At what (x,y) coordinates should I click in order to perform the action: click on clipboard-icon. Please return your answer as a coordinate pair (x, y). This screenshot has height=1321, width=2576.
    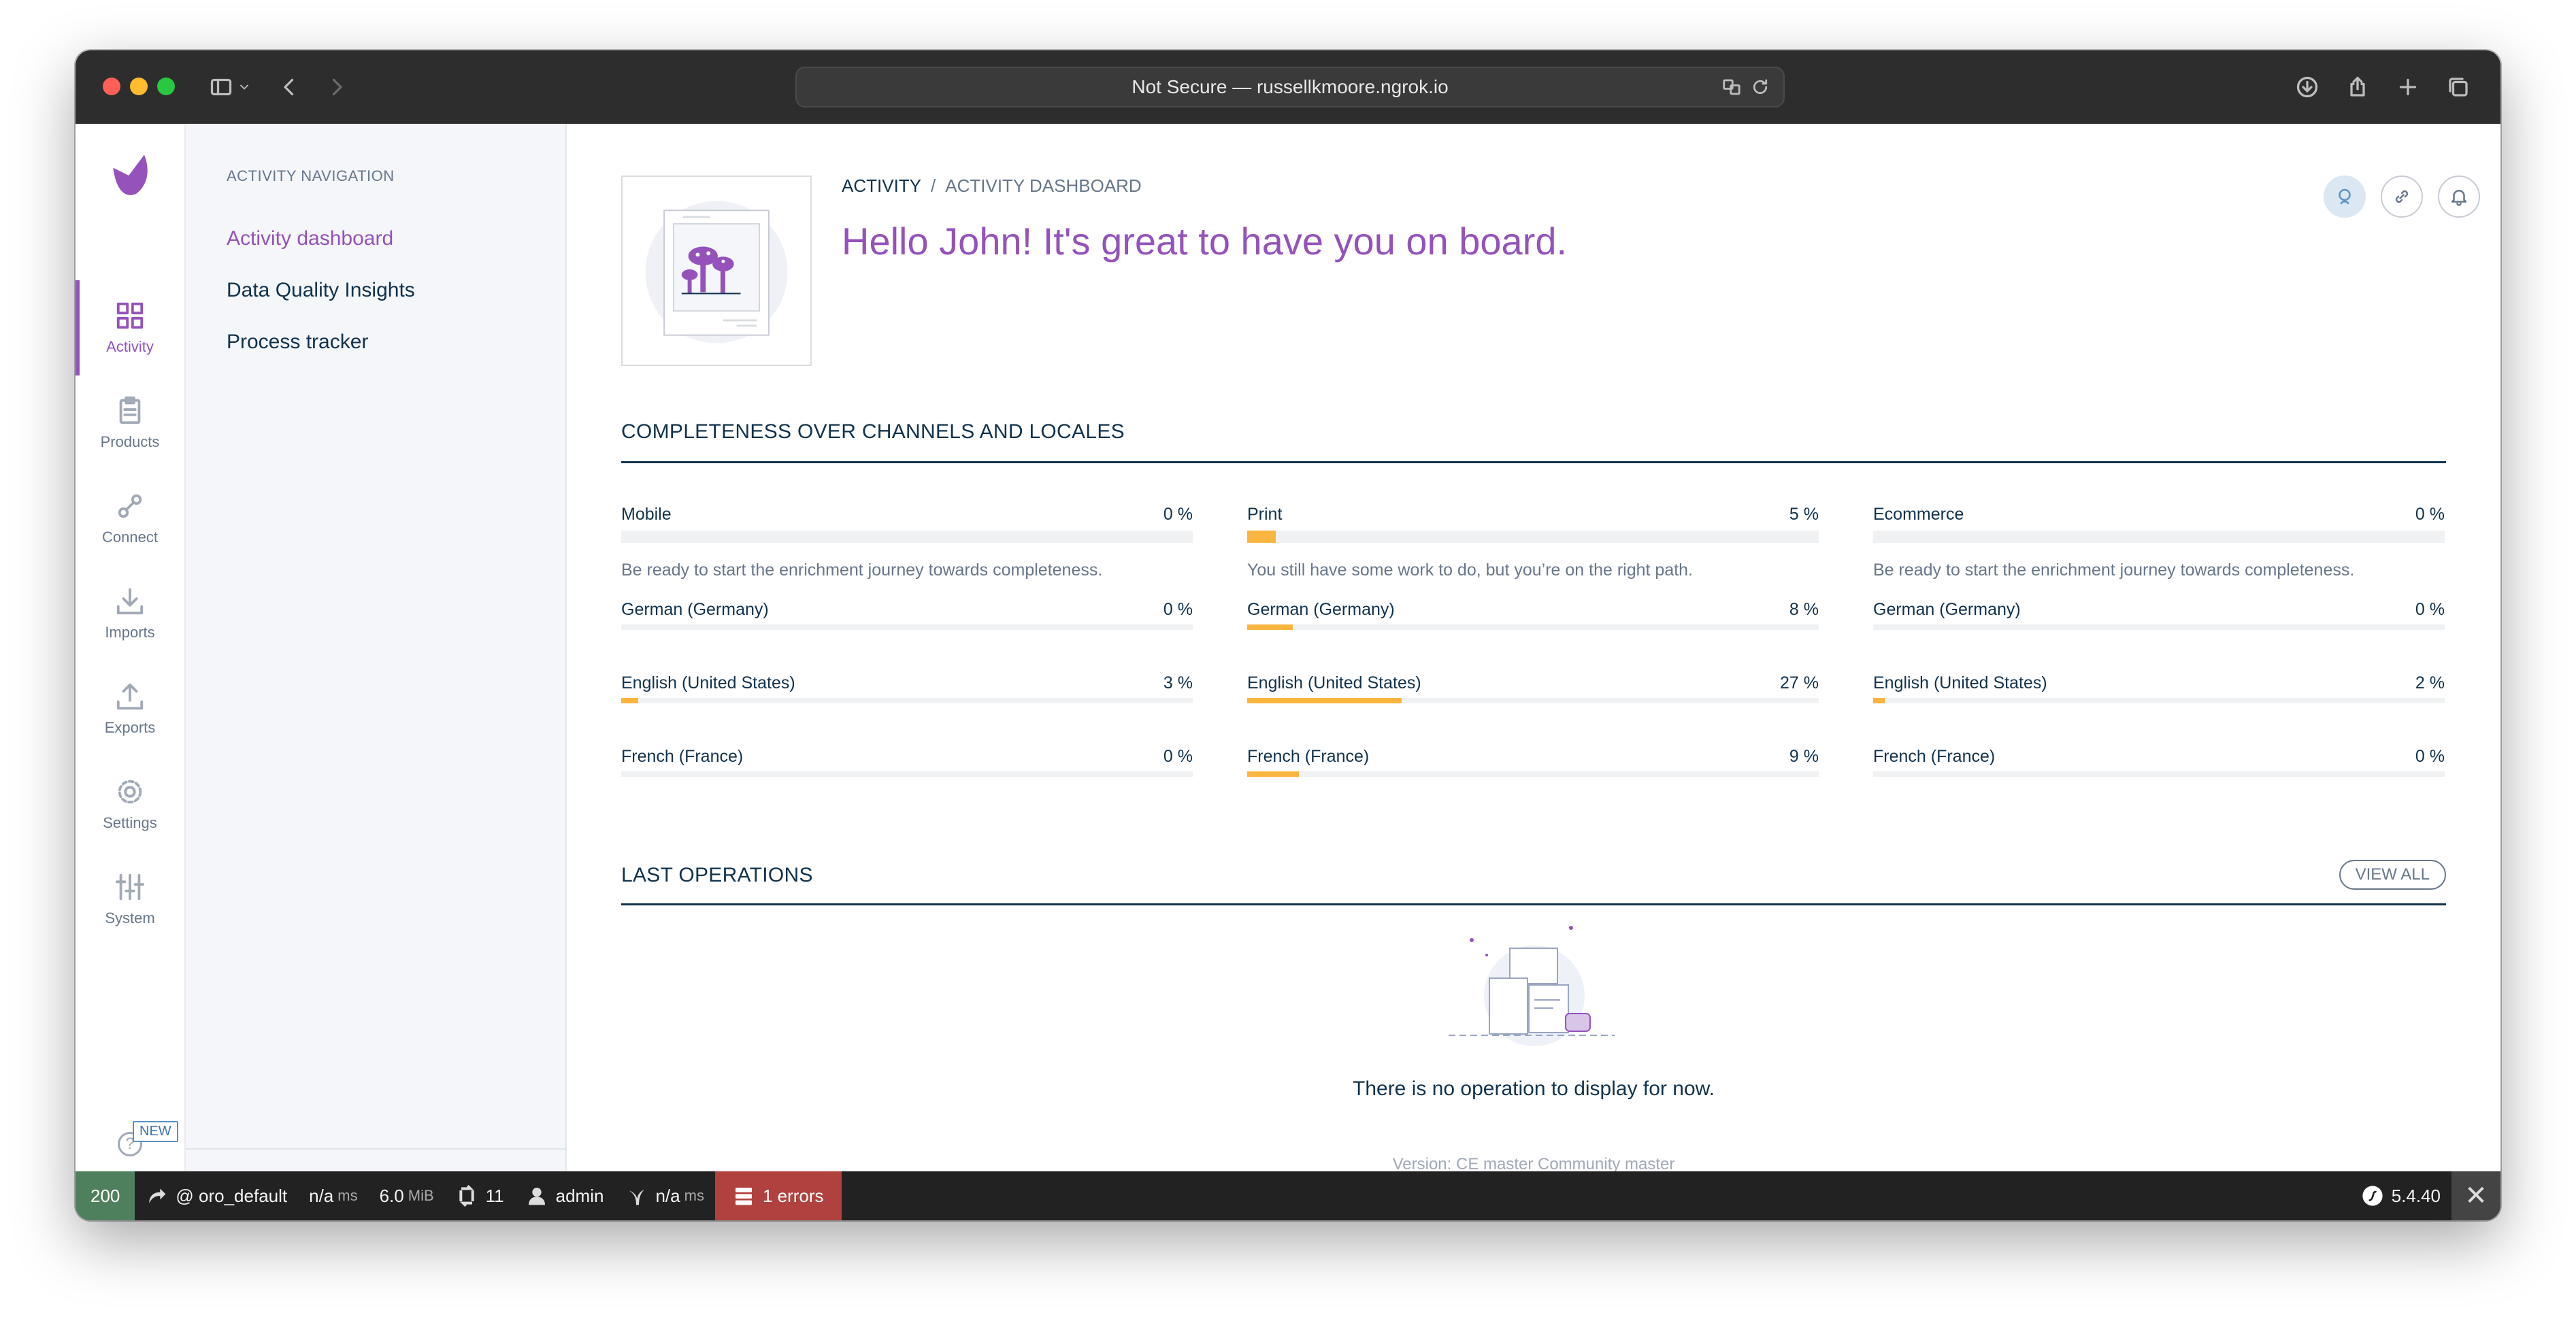
    Looking at the image, I should click on (130, 410).